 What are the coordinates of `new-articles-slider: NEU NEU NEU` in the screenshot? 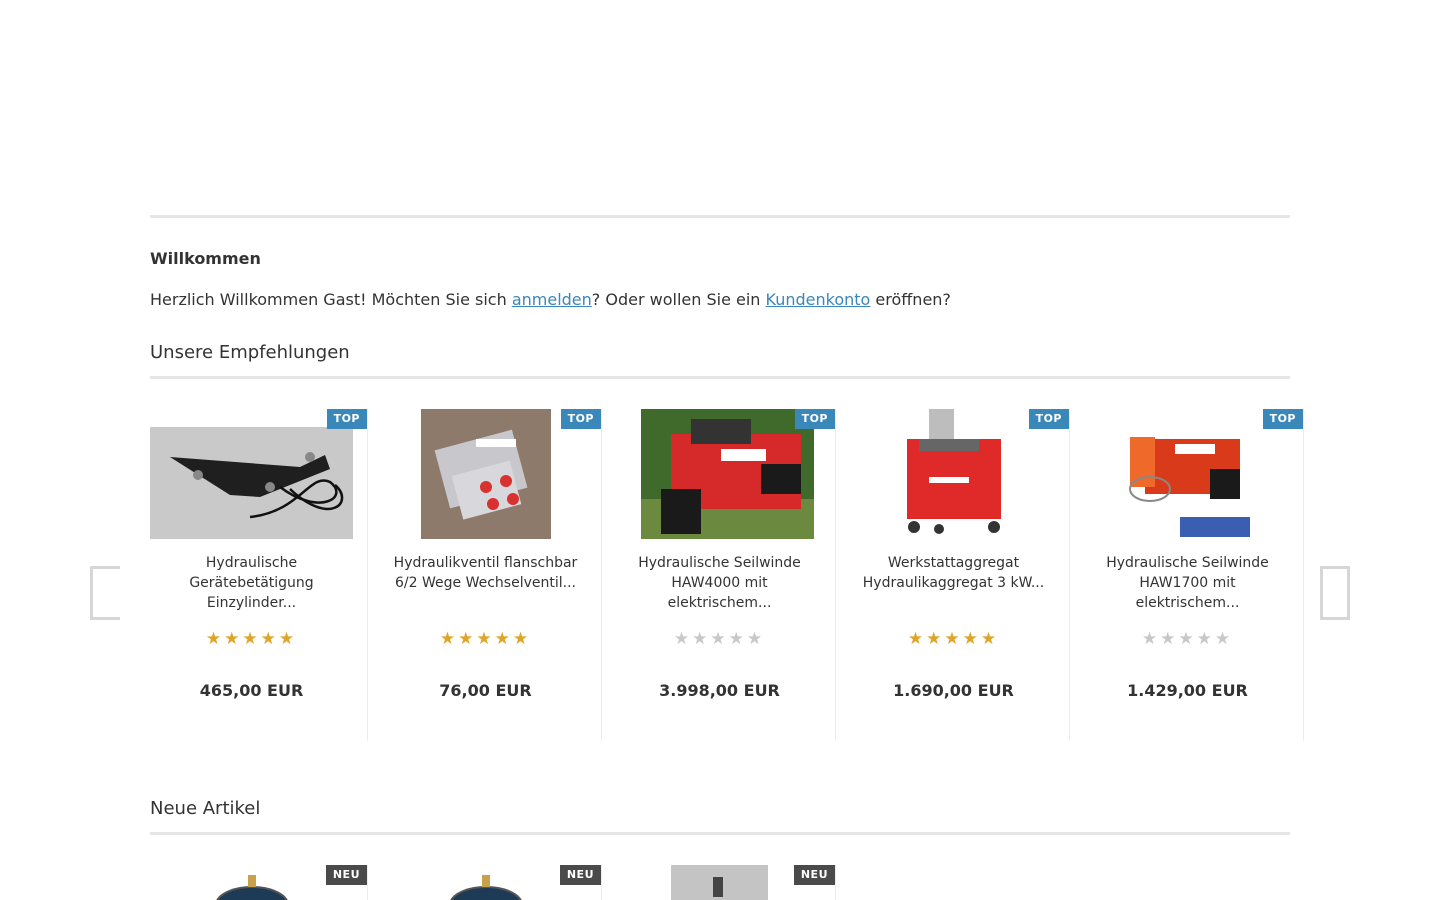 It's located at (735, 882).